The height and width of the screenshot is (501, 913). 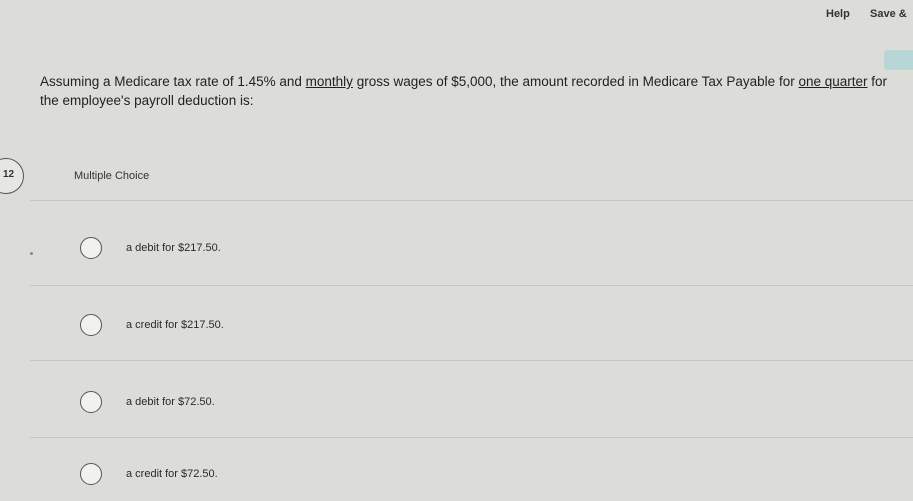 What do you see at coordinates (173, 248) in the screenshot?
I see `choice-label: a debit for $217.50.` at bounding box center [173, 248].